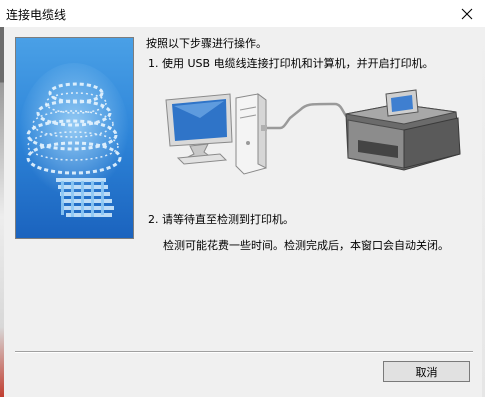 The height and width of the screenshot is (397, 485). I want to click on step-2-detail-text: 检测可能花费一些时间。检测完成后，本窗口会自动关闭。, so click(306, 245).